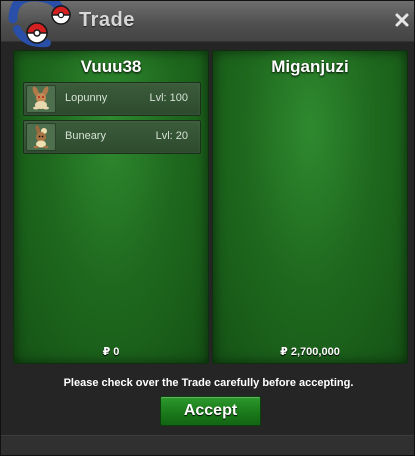 This screenshot has width=415, height=456. What do you see at coordinates (210, 411) in the screenshot?
I see `accept-button: Accept` at bounding box center [210, 411].